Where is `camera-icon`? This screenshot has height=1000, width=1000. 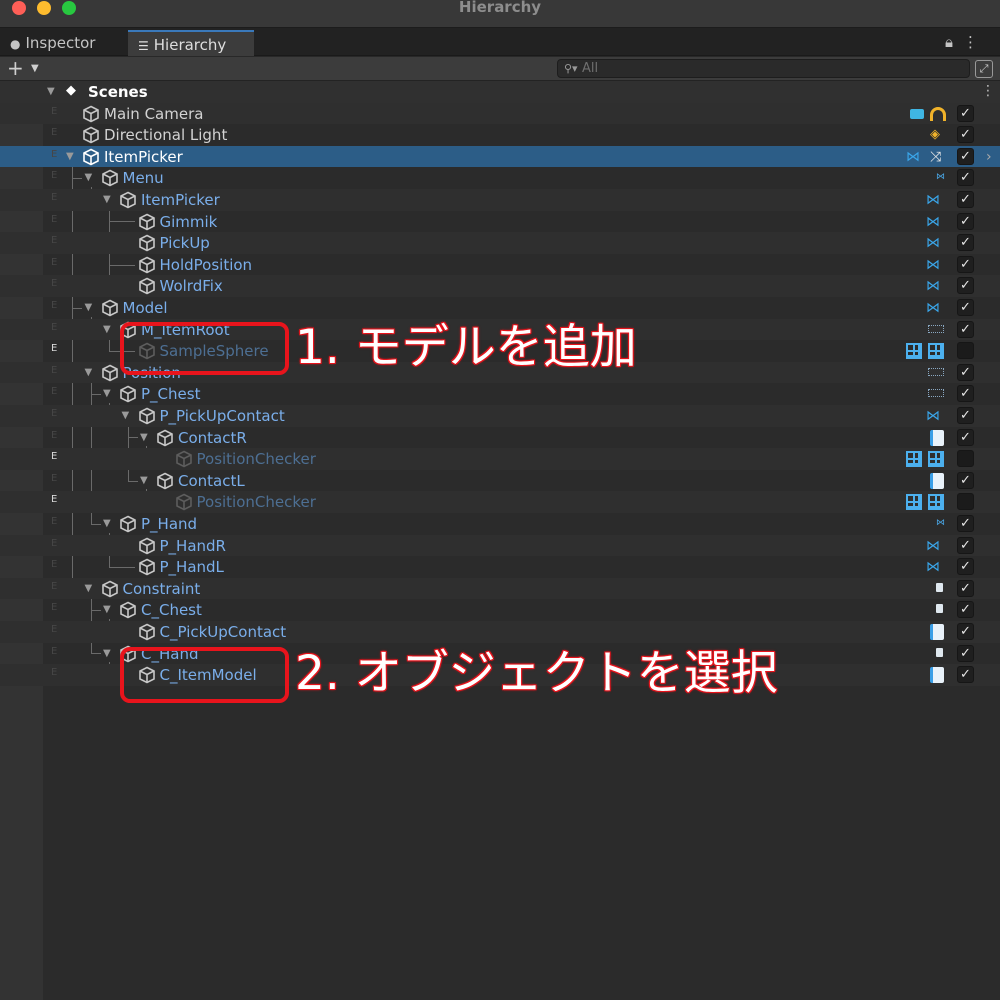 camera-icon is located at coordinates (919, 113).